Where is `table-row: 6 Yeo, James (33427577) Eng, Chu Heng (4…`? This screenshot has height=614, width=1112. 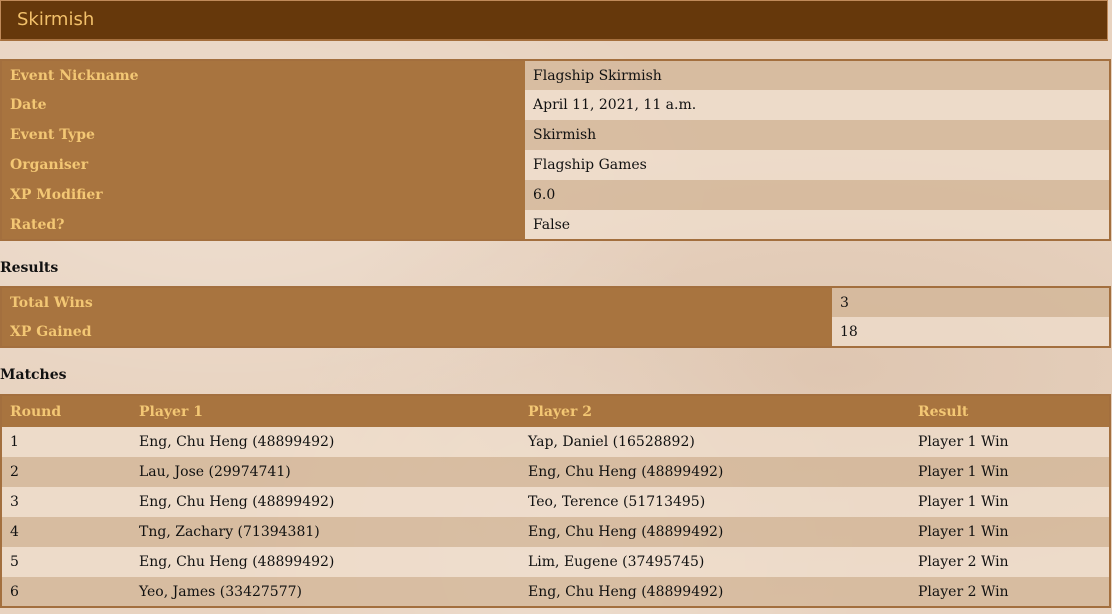
table-row: 6 Yeo, James (33427577) Eng, Chu Heng (4… is located at coordinates (555, 592).